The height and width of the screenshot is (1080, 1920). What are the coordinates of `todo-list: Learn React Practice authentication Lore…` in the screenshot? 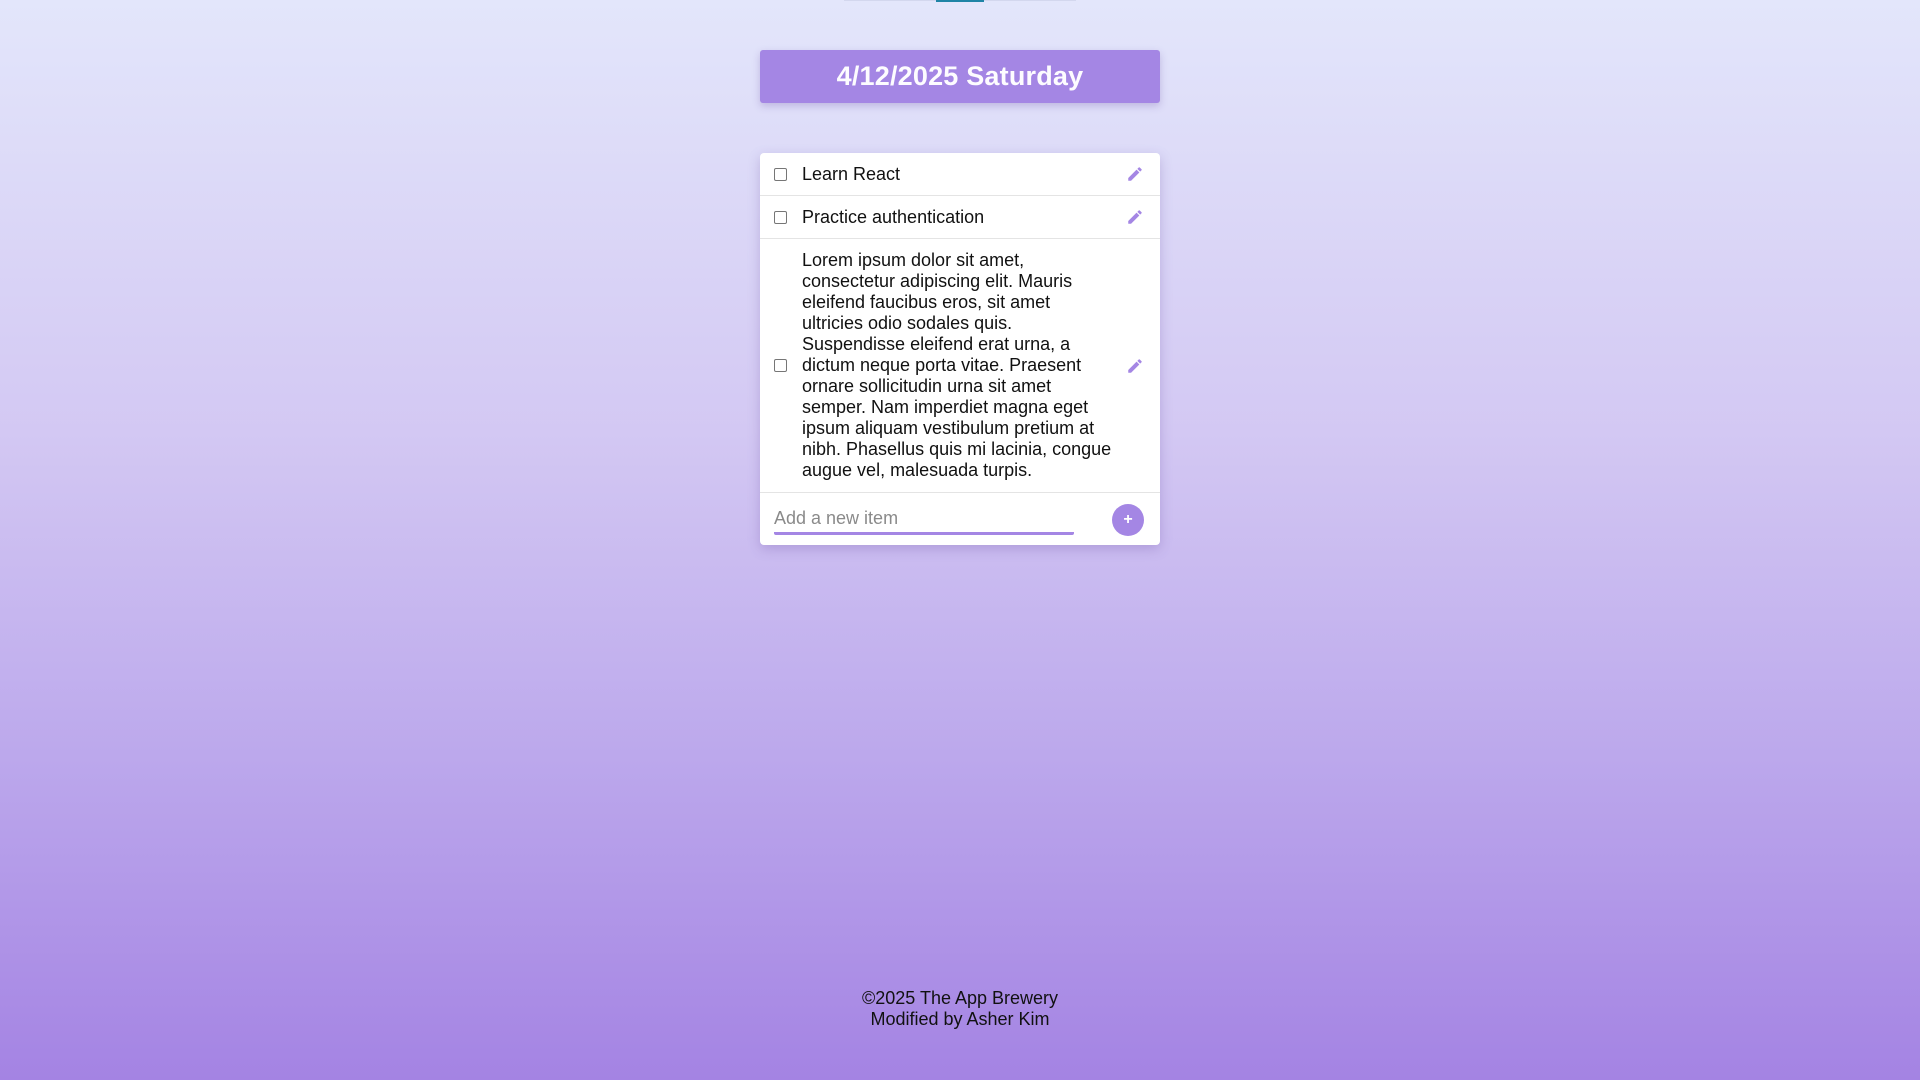 It's located at (960, 349).